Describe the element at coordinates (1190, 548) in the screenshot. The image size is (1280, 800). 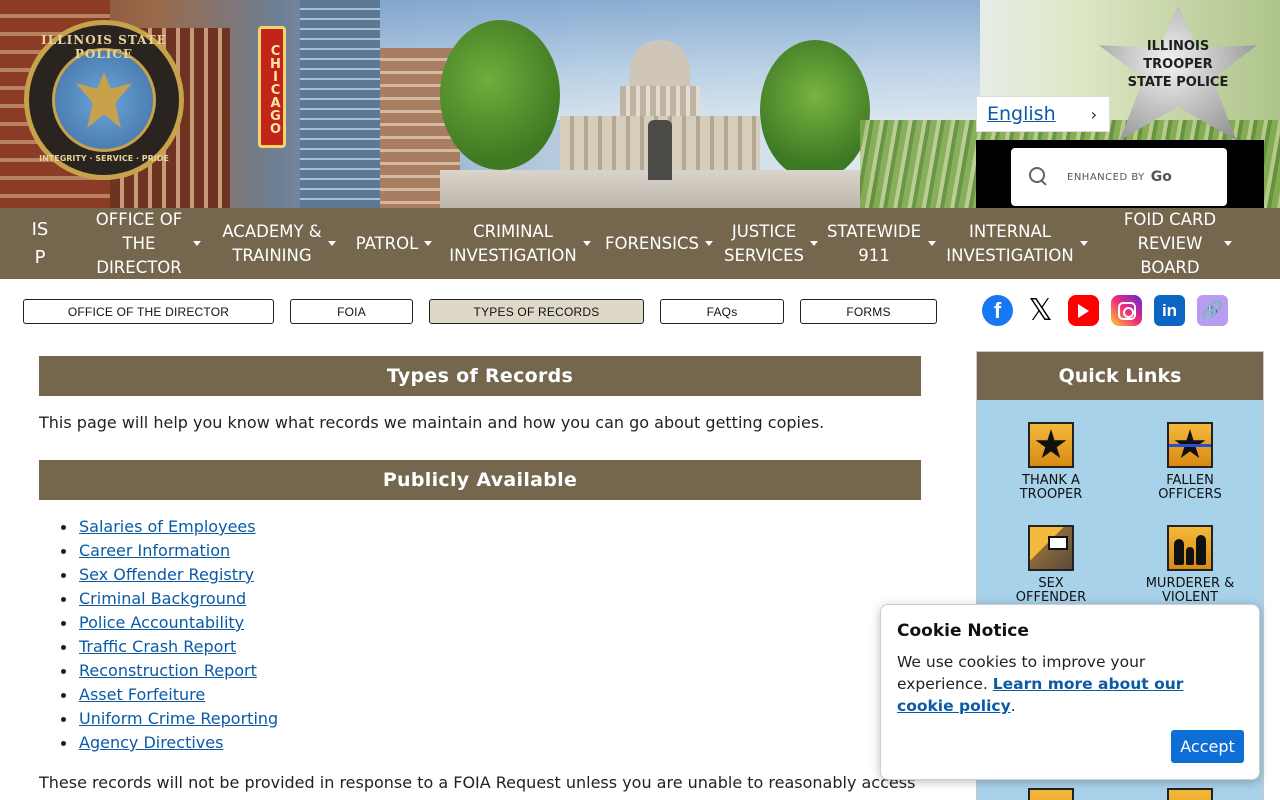
I see `family-silhouette-icon` at that location.